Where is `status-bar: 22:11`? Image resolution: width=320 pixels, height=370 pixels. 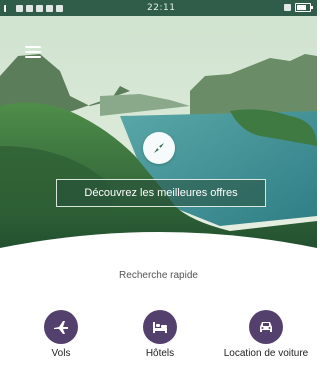 status-bar: 22:11 is located at coordinates (158, 8).